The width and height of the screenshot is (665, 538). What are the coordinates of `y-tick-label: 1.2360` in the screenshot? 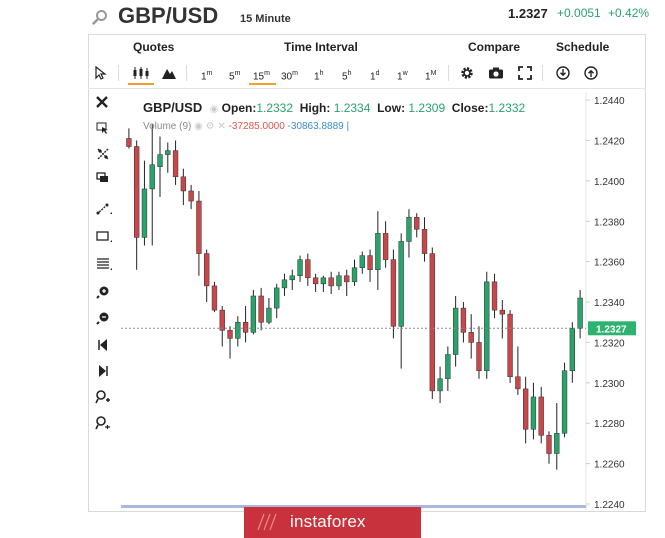 It's located at (609, 263).